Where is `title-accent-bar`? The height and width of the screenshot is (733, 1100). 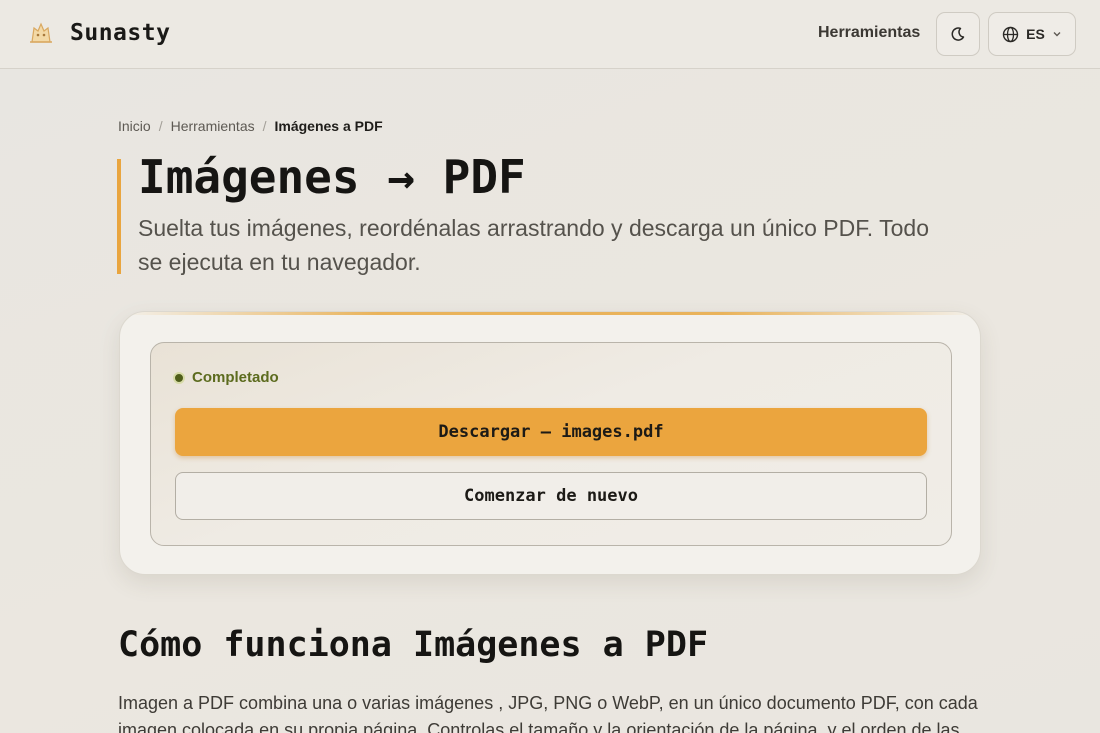 title-accent-bar is located at coordinates (119, 216).